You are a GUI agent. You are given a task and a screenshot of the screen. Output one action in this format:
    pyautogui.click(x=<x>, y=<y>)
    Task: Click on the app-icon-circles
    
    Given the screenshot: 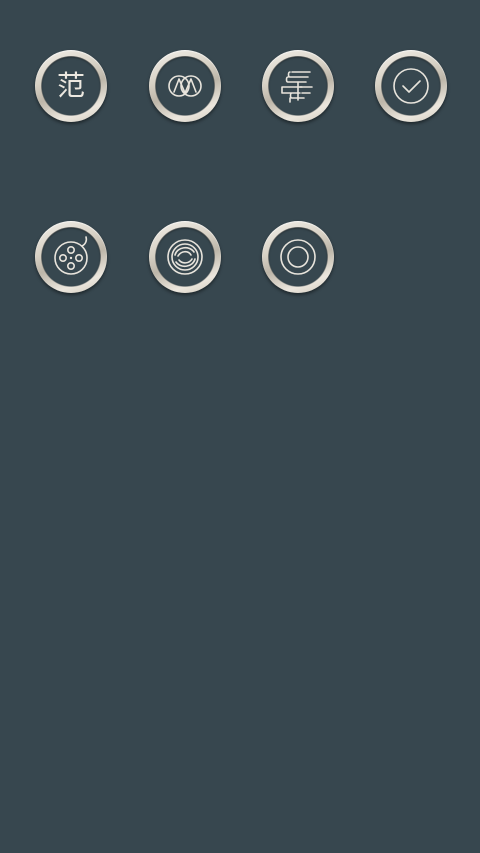 What is the action you would take?
    pyautogui.click(x=185, y=86)
    